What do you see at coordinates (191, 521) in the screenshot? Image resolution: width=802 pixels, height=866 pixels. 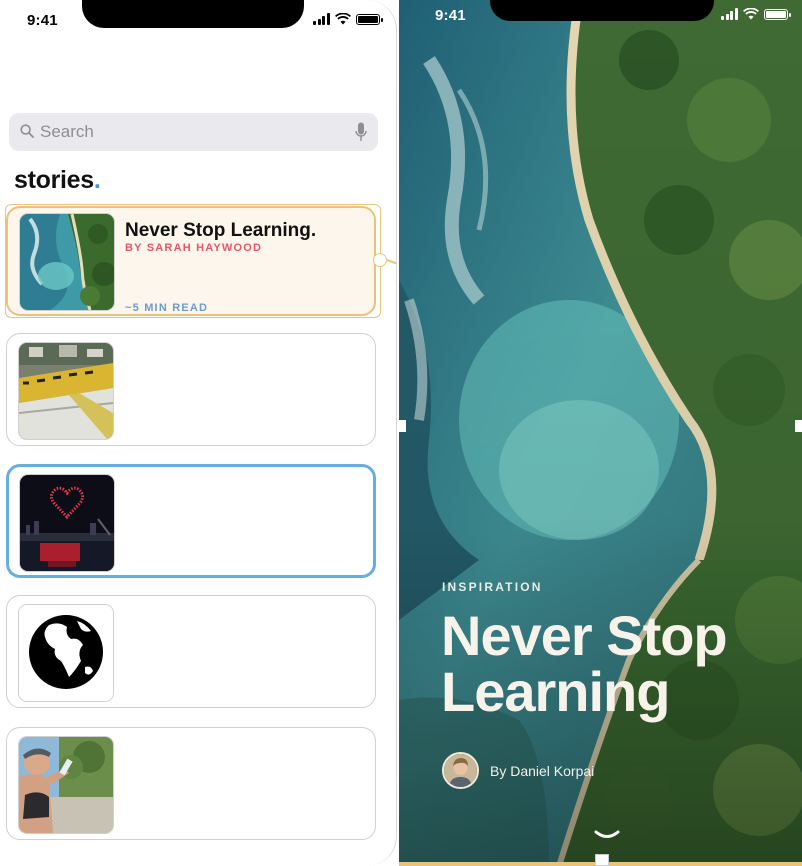 I see `story-card-selected` at bounding box center [191, 521].